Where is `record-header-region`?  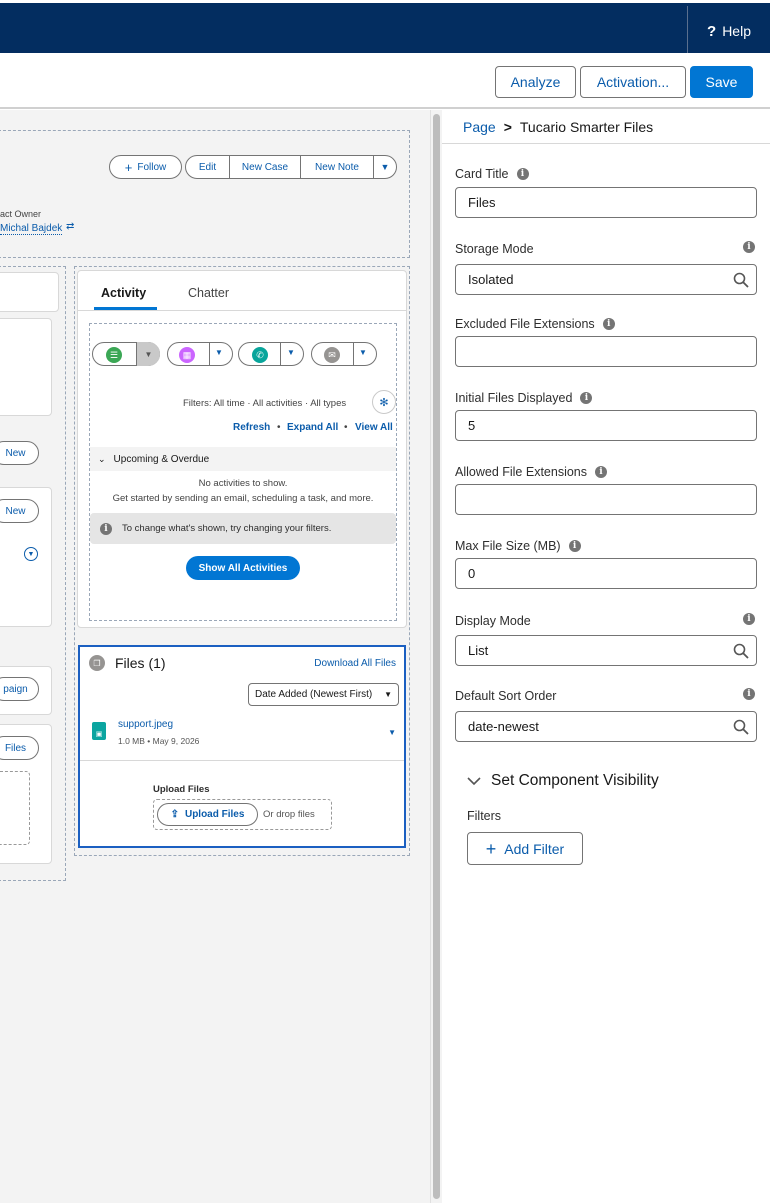 record-header-region is located at coordinates (205, 194).